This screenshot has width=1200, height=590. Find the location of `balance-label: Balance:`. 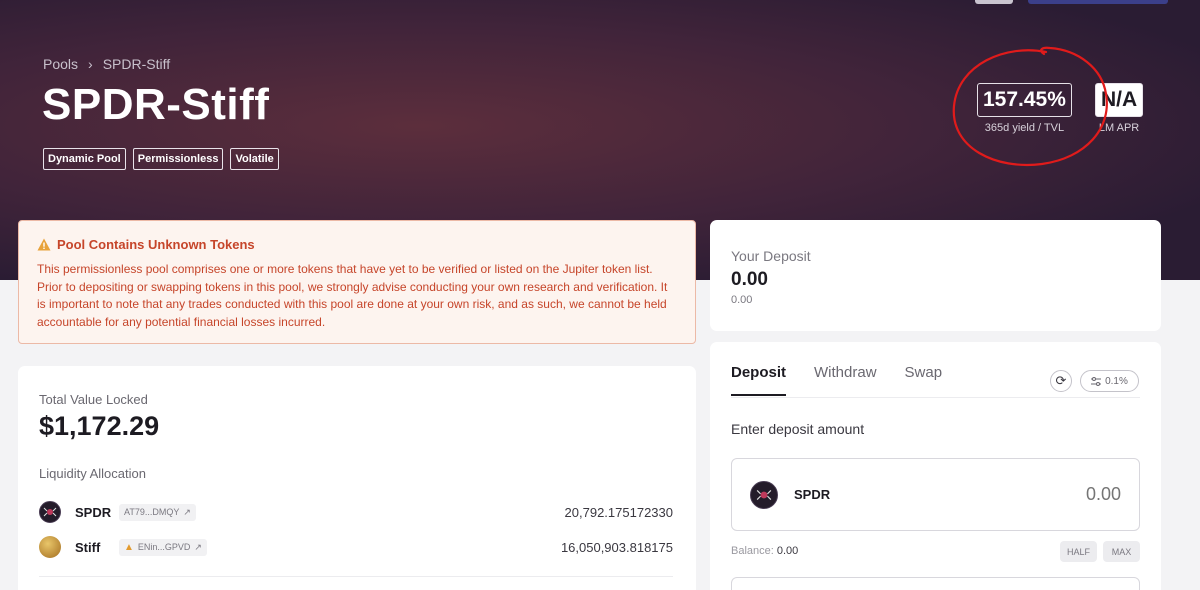

balance-label: Balance: is located at coordinates (752, 551).